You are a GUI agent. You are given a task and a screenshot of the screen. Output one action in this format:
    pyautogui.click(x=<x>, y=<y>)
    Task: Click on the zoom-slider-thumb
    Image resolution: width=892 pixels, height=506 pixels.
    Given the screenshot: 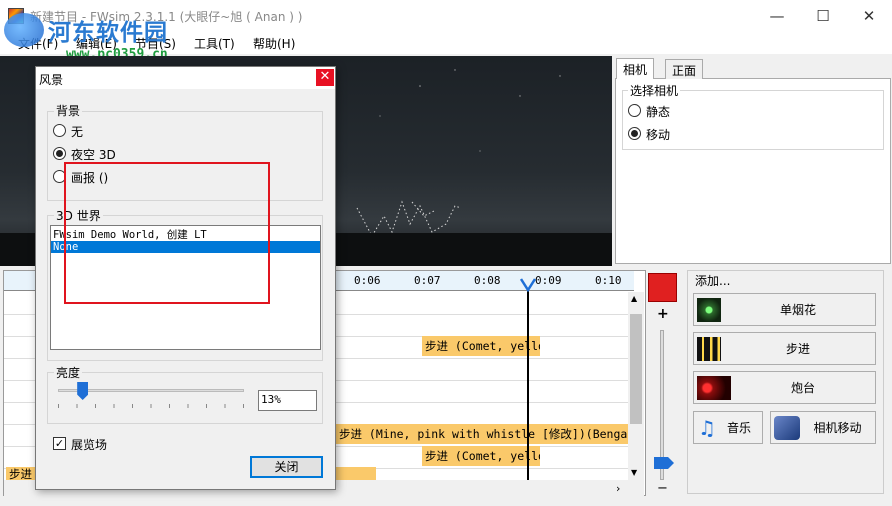 What is the action you would take?
    pyautogui.click(x=664, y=463)
    